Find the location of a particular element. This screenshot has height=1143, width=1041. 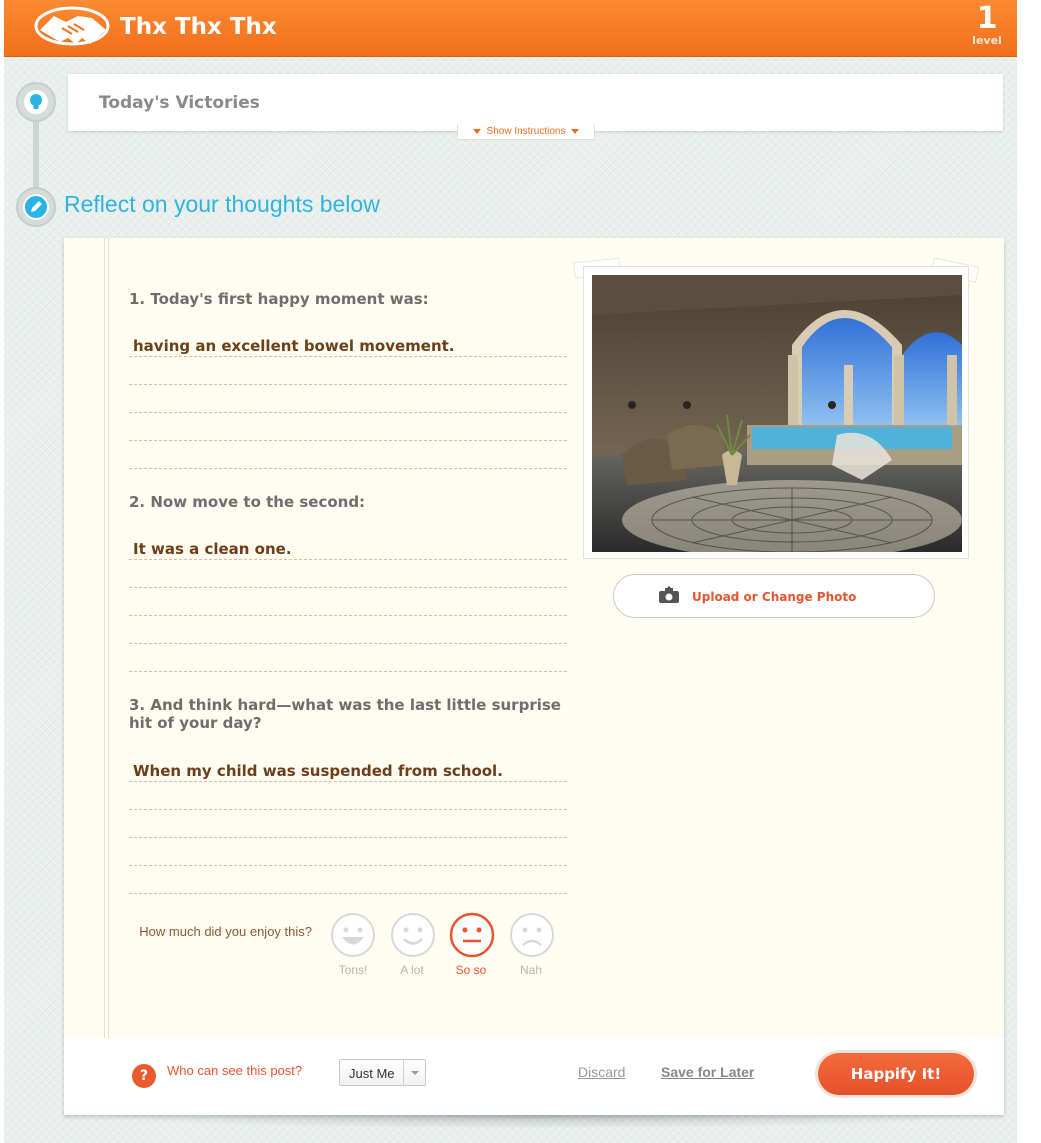

face-frown-icon is located at coordinates (532, 935).